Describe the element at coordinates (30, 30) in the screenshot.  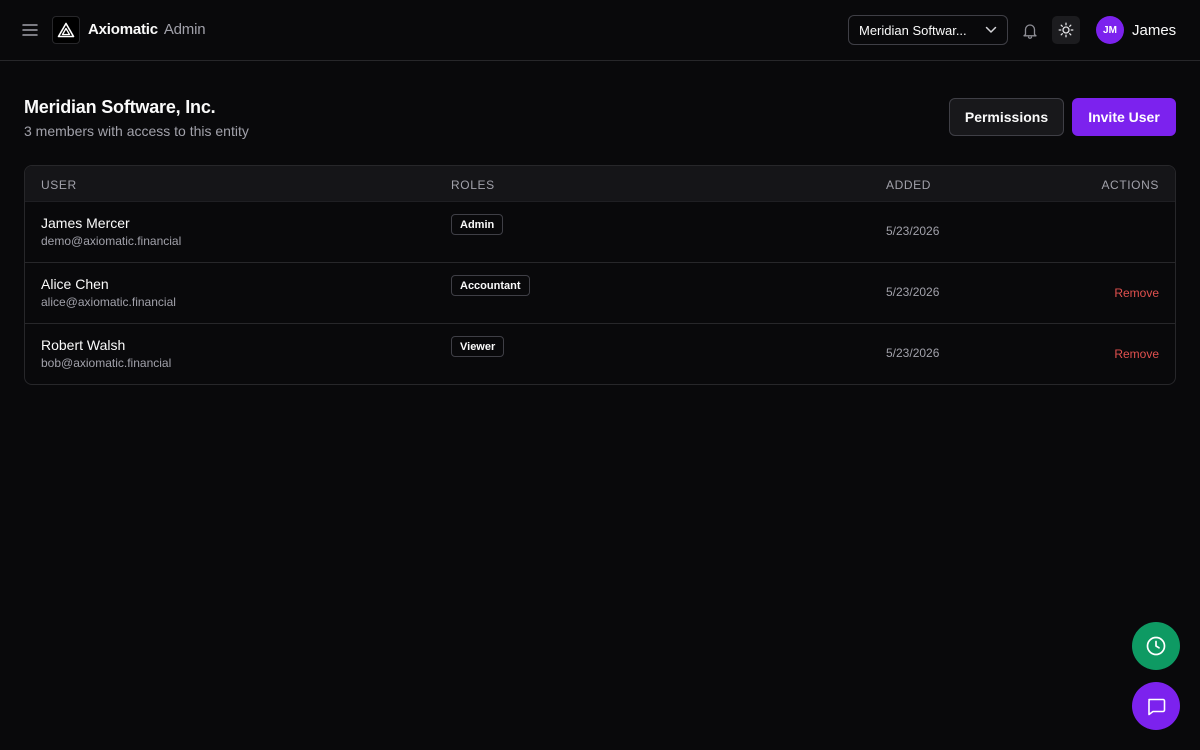
I see `menu-icon` at that location.